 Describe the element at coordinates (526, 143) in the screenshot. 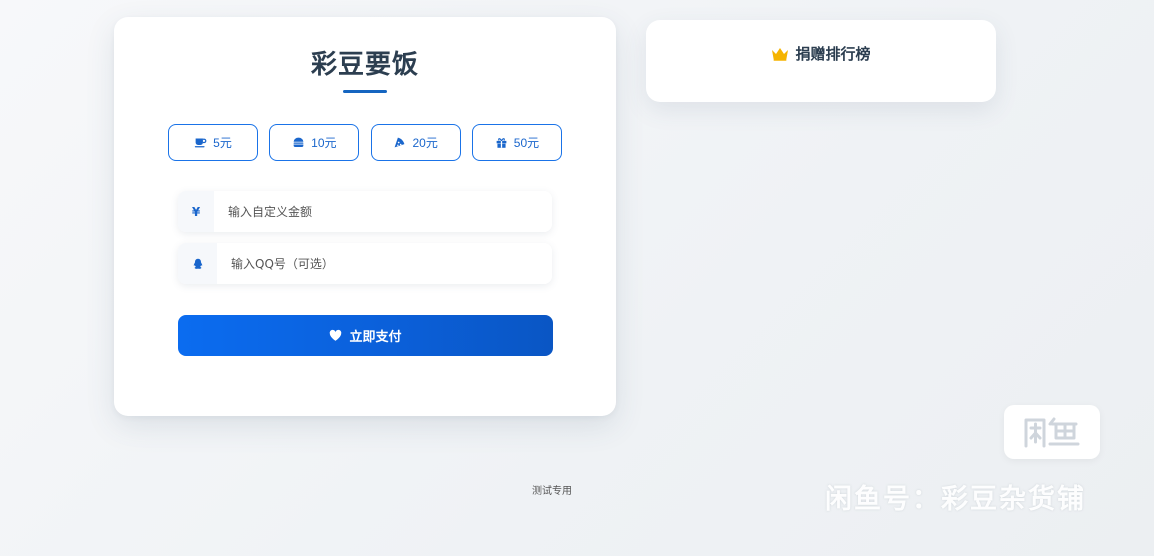

I see `amount-label: 50元` at that location.